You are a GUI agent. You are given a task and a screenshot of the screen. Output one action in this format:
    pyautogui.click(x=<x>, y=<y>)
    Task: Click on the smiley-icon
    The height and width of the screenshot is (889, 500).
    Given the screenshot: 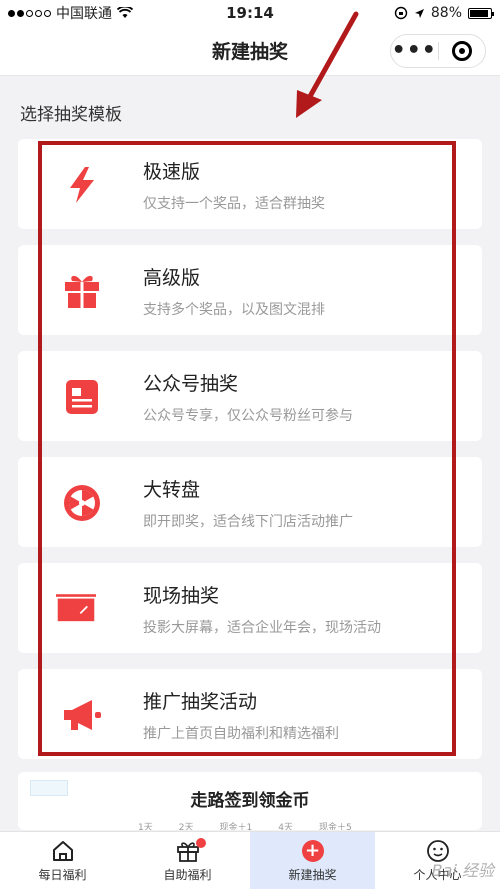 What is the action you would take?
    pyautogui.click(x=438, y=851)
    